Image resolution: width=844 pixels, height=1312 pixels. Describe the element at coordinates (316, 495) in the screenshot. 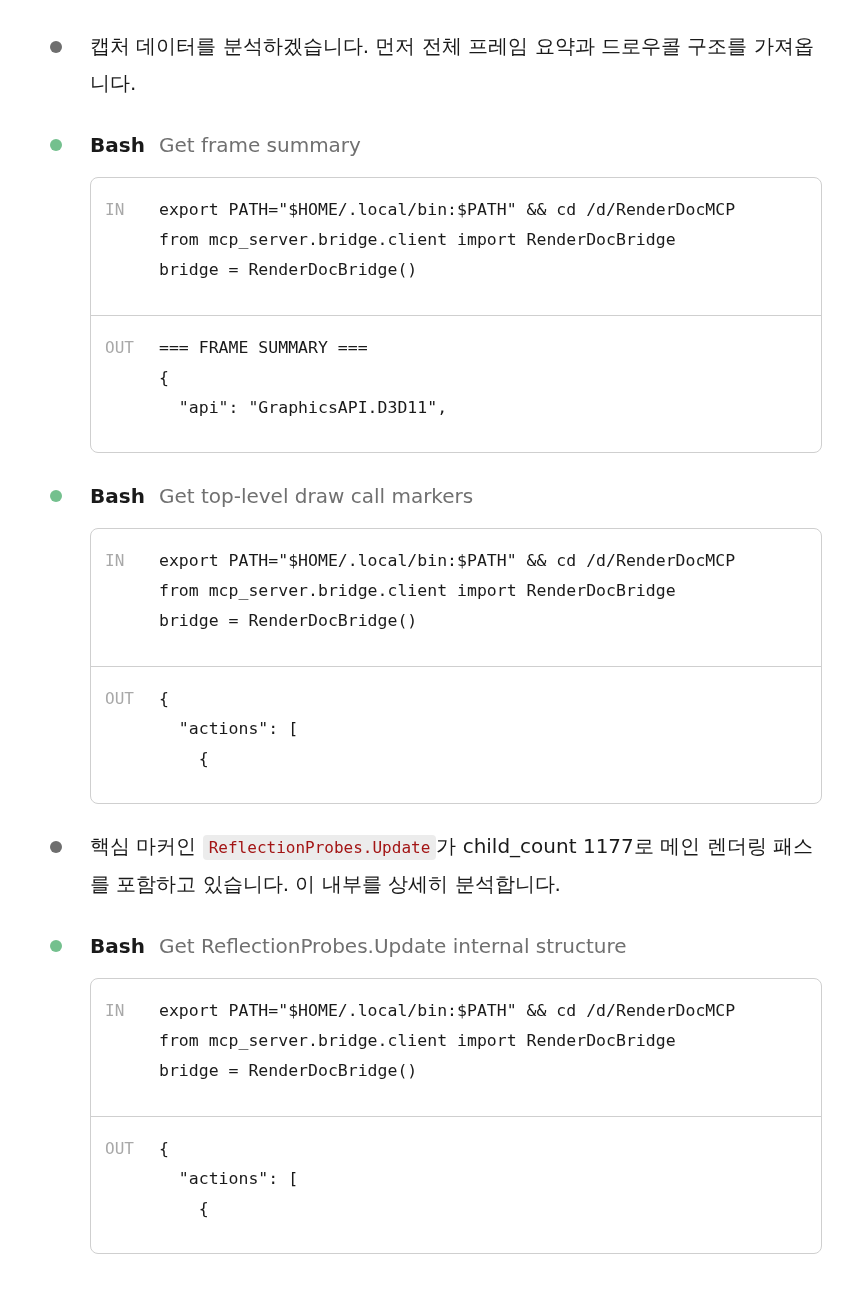

I see `tool-description: Get top-level draw call markers` at that location.